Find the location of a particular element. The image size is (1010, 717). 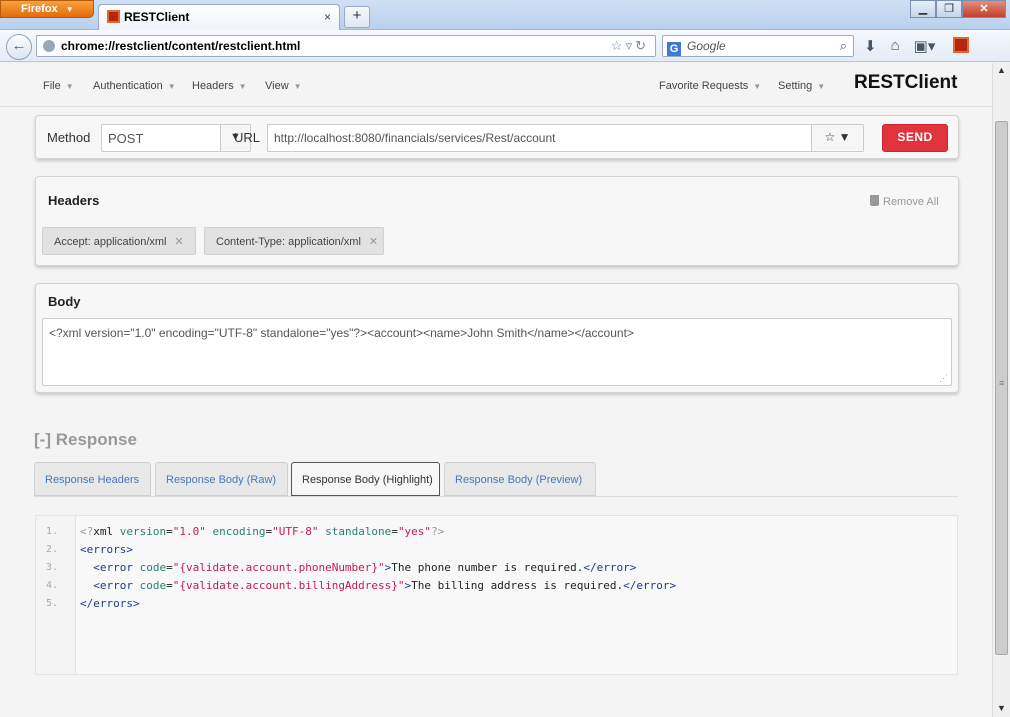

line-number: 5. is located at coordinates (52, 603).